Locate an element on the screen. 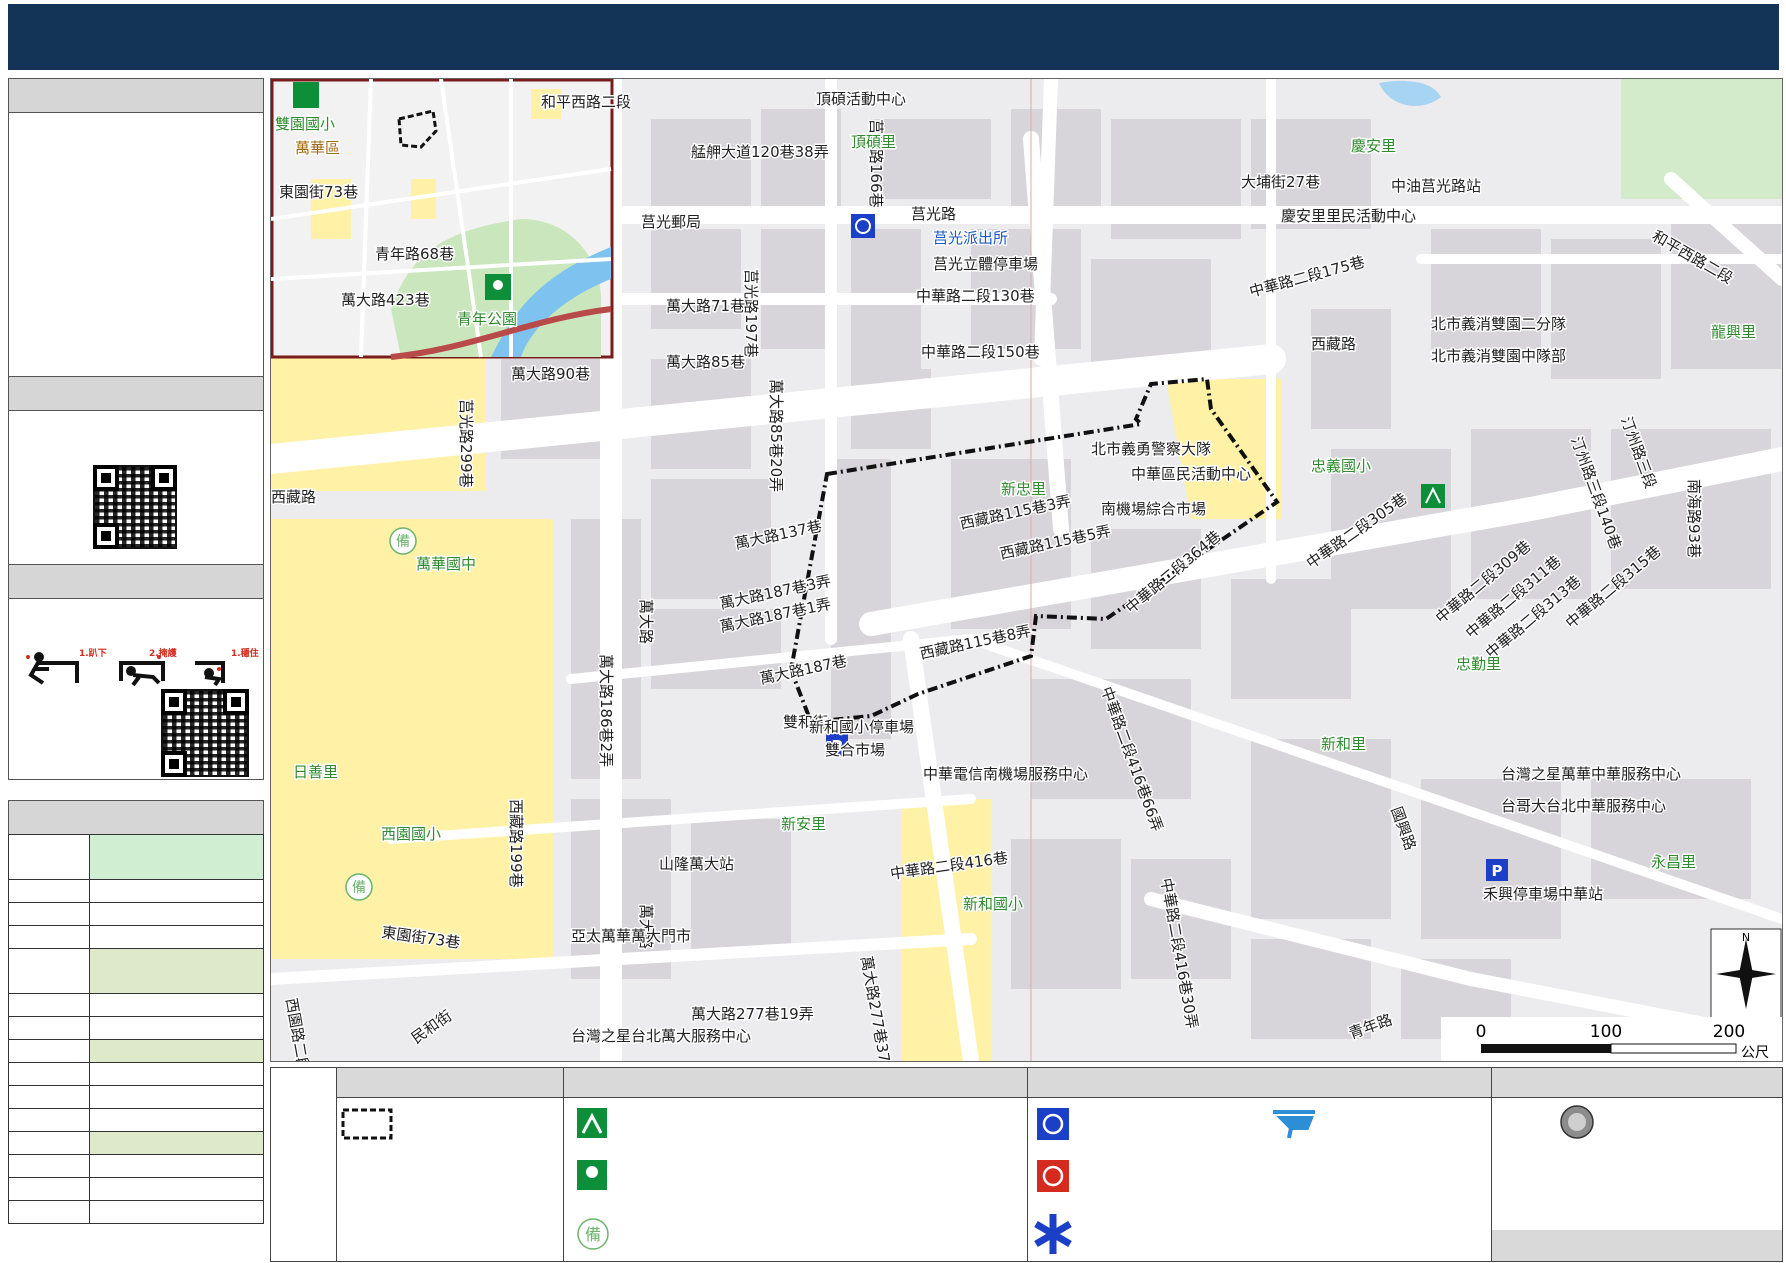 This screenshot has width=1786, height=1263. map-label: 艋舺大道120巷38弄 is located at coordinates (760, 152).